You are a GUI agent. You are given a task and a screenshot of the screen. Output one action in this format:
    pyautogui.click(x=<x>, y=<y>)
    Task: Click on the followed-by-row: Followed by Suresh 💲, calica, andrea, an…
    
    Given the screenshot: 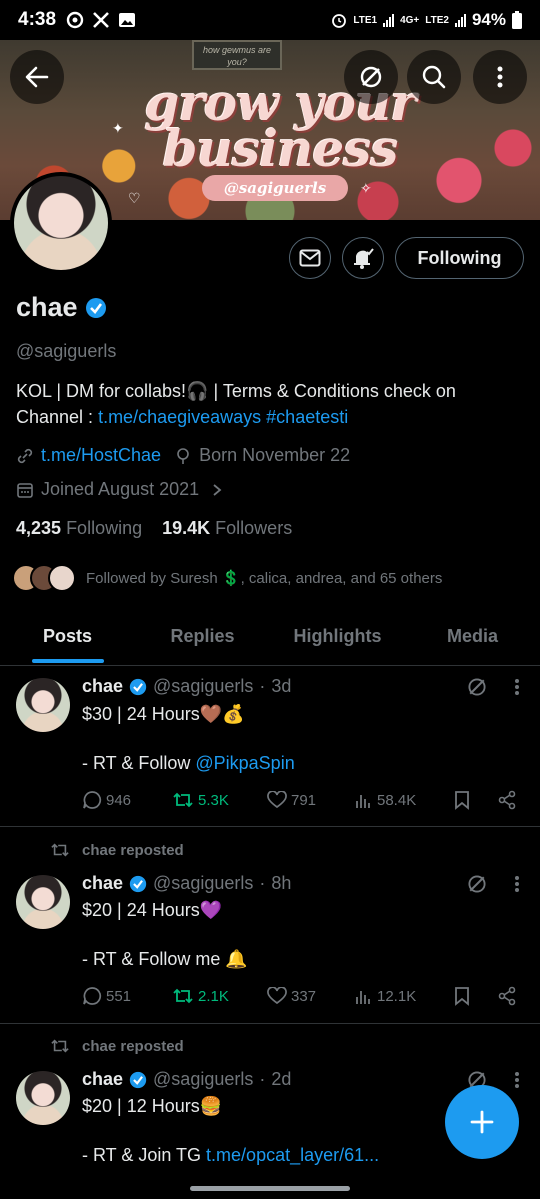 What is the action you would take?
    pyautogui.click(x=227, y=578)
    